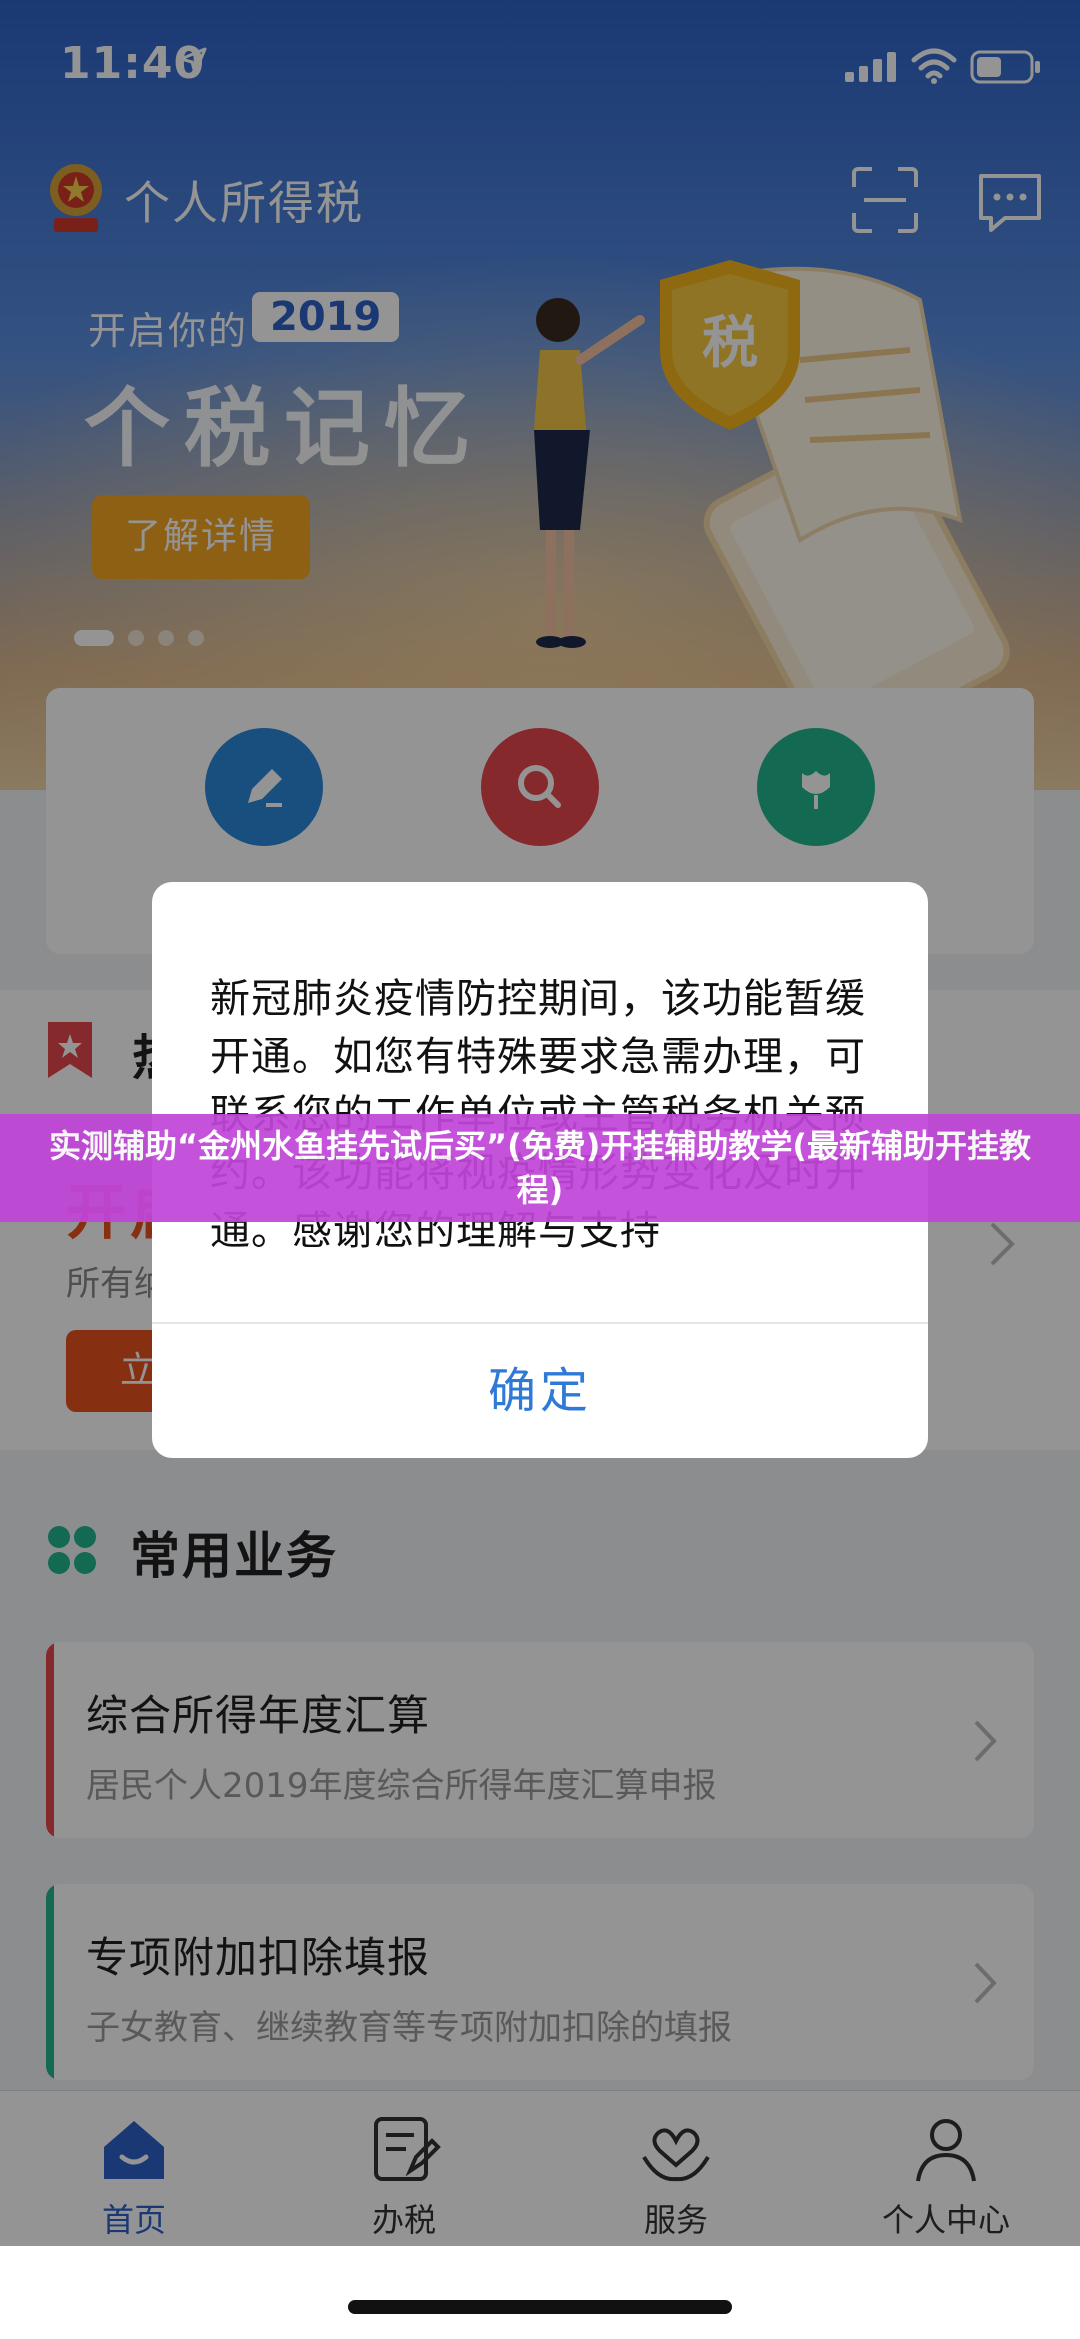 Image resolution: width=1080 pixels, height=2339 pixels. Describe the element at coordinates (540, 2292) in the screenshot. I see `home-indicator-area` at that location.